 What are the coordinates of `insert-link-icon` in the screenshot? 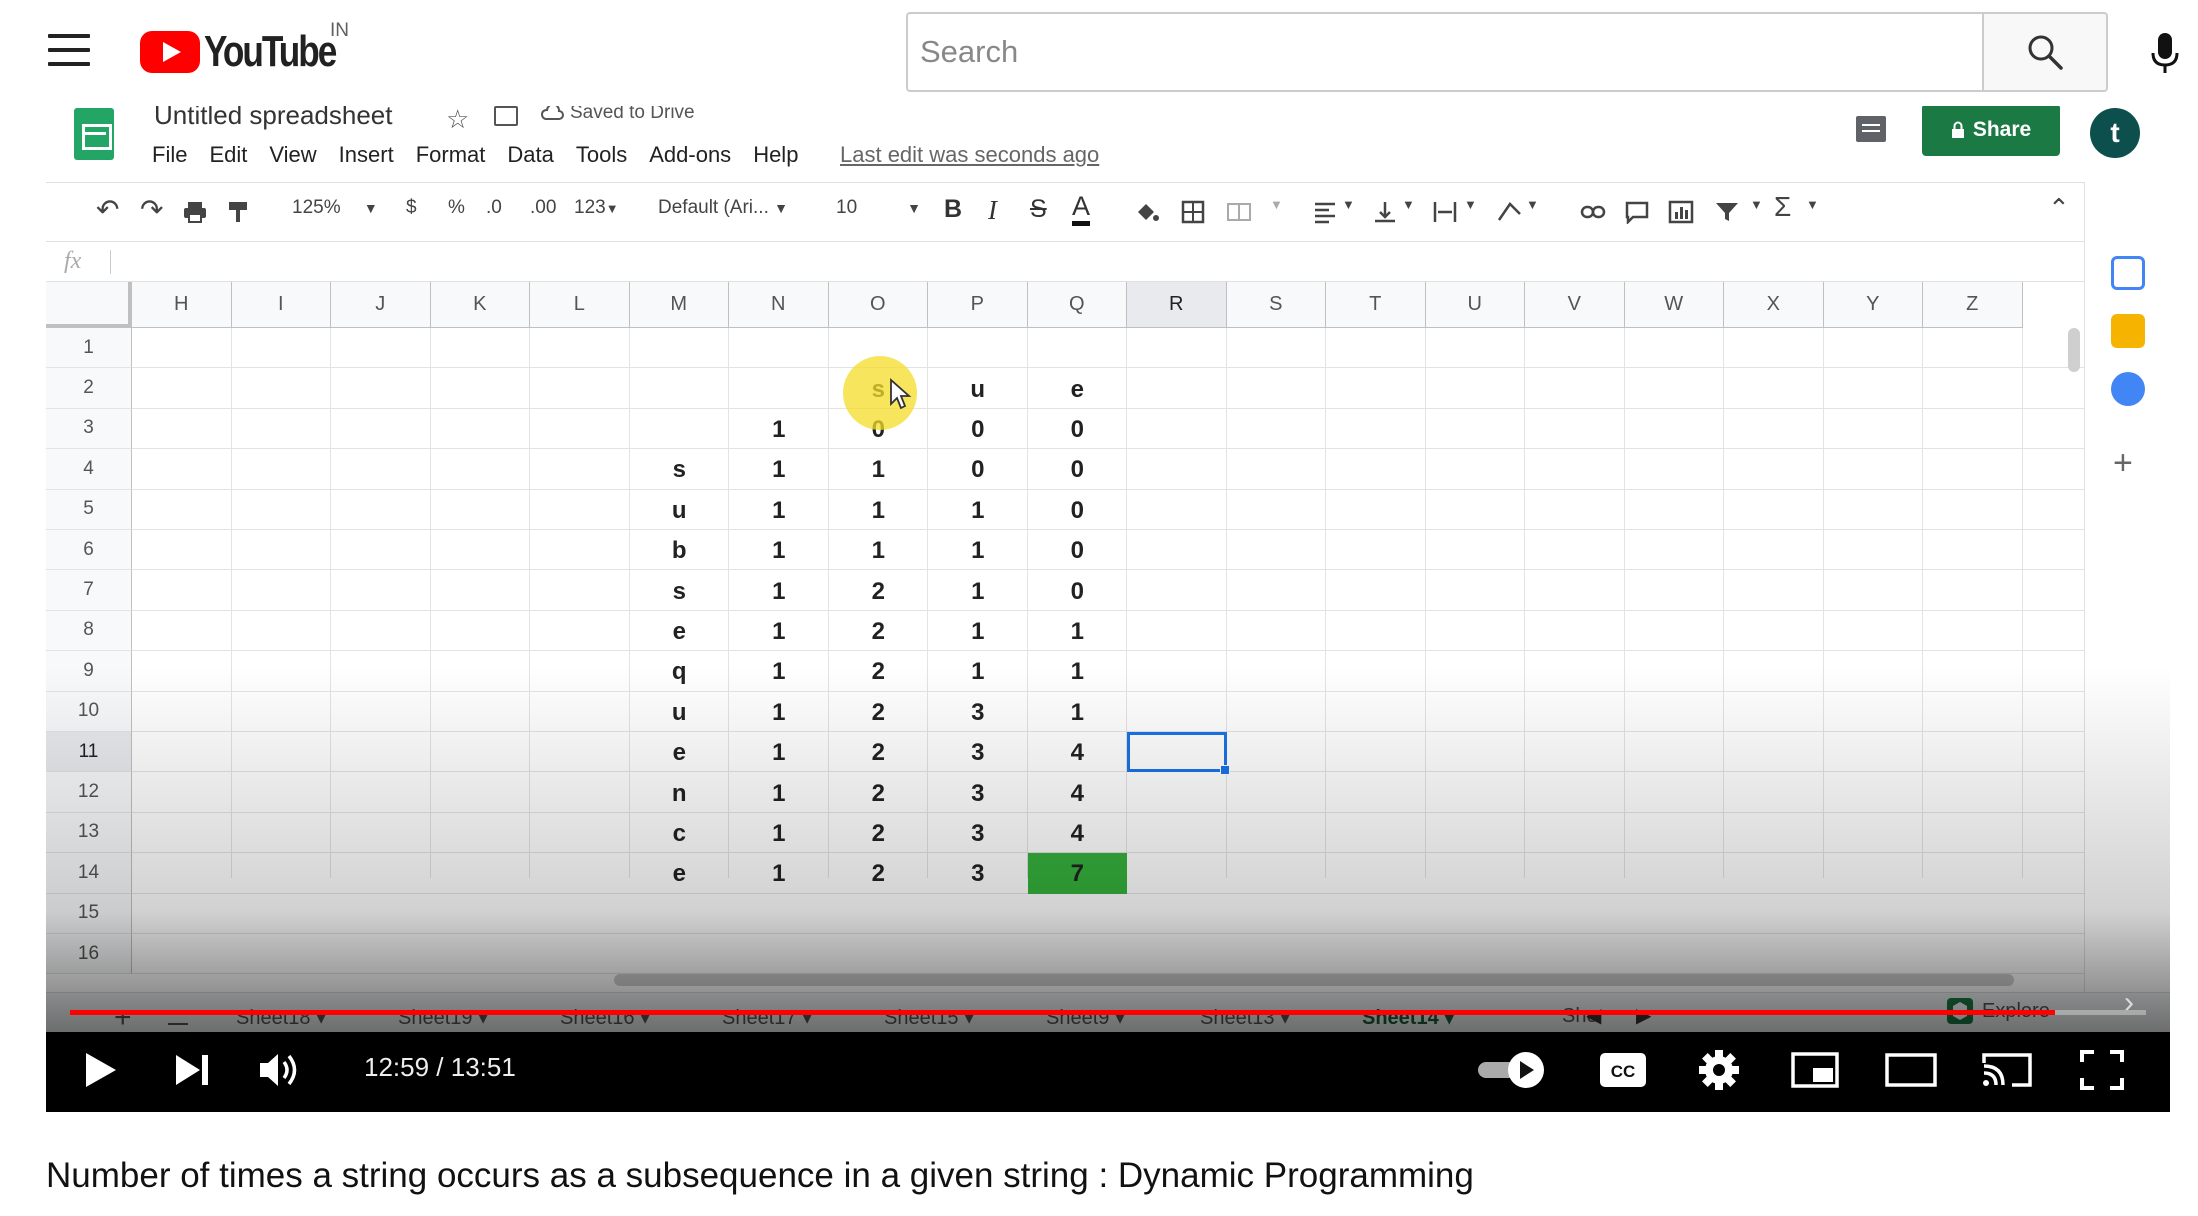 It's located at (1593, 212).